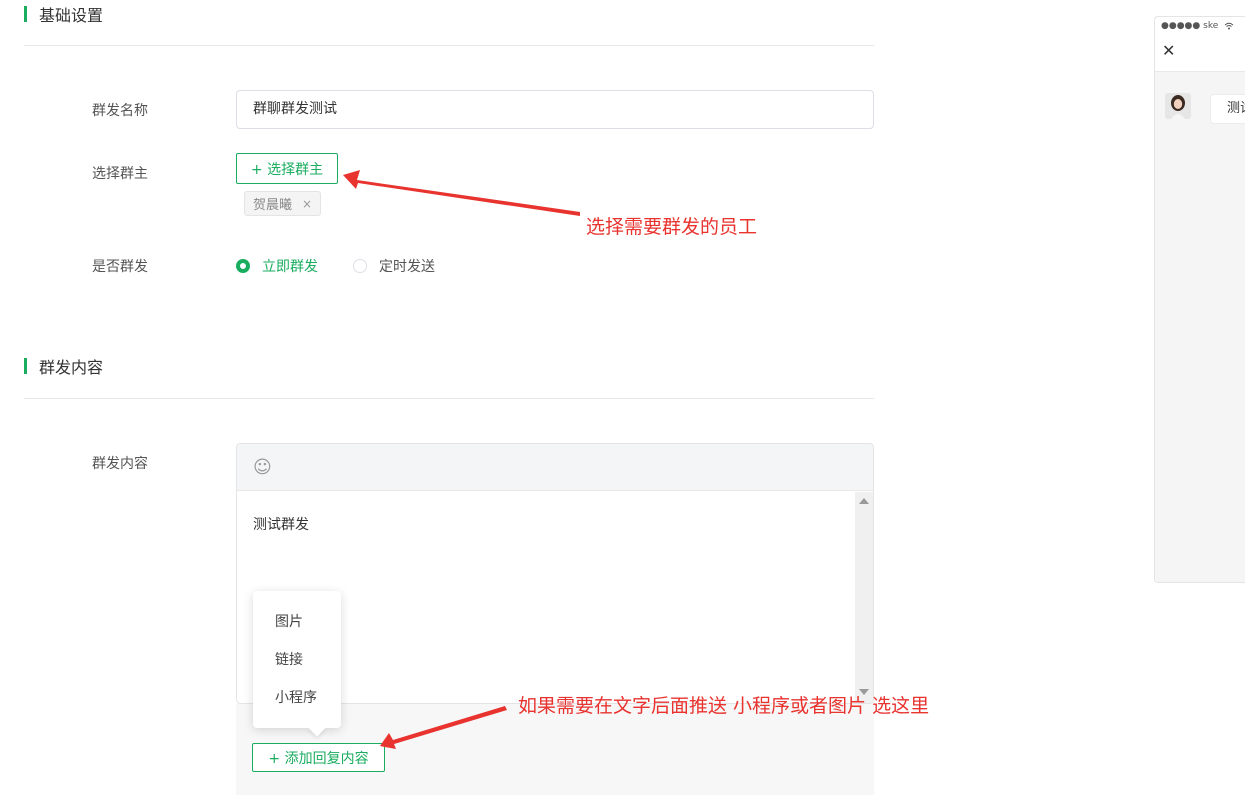  I want to click on close-icon: ✕, so click(1168, 50).